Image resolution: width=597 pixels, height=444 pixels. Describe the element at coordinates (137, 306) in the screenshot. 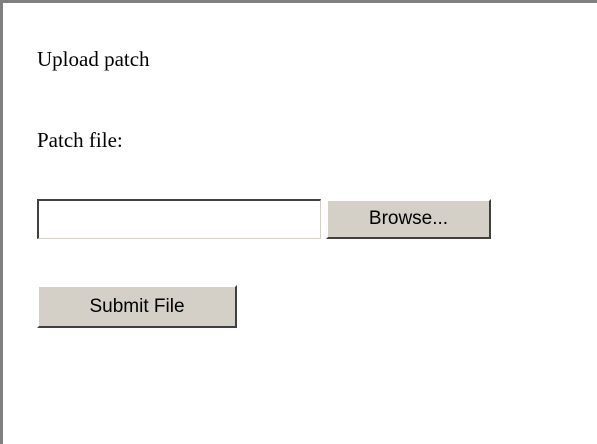

I see `submit-file-button: Submit File` at that location.